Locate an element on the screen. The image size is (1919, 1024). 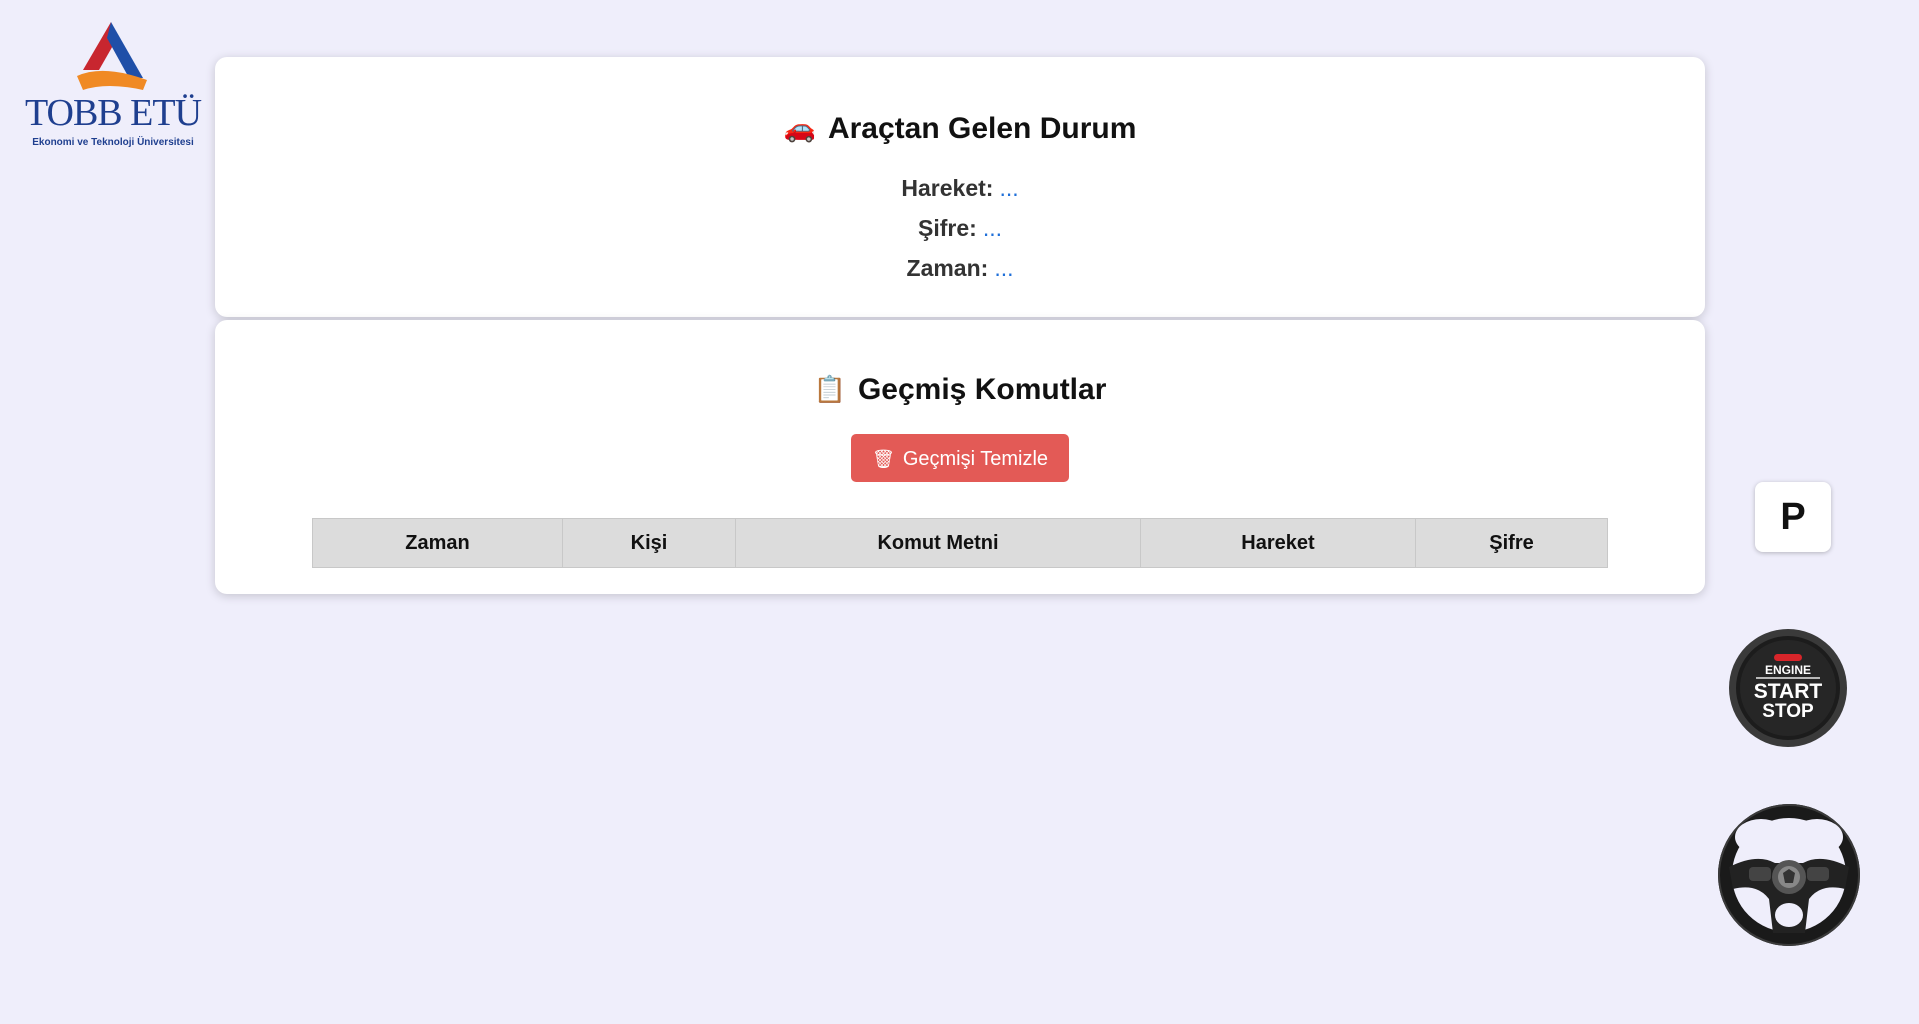
trash-icon: 🗑 is located at coordinates (883, 459).